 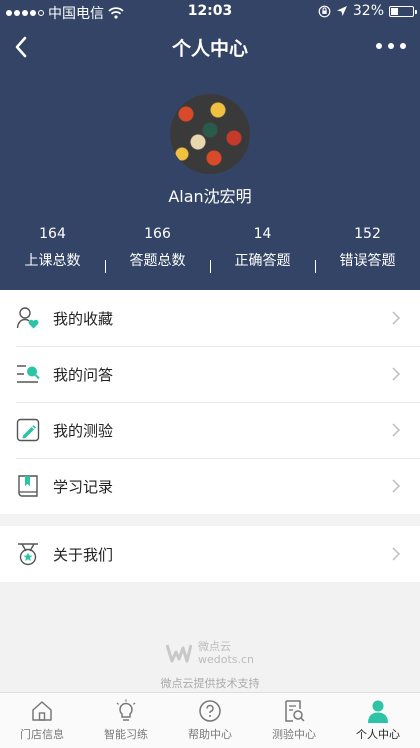 I want to click on tab-help-center: 帮助中心, so click(x=210, y=720).